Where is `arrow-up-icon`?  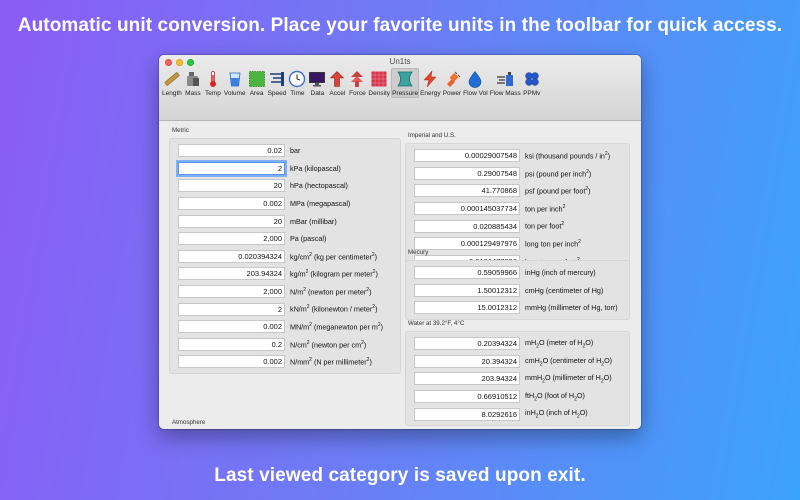
arrow-up-icon is located at coordinates (337, 79).